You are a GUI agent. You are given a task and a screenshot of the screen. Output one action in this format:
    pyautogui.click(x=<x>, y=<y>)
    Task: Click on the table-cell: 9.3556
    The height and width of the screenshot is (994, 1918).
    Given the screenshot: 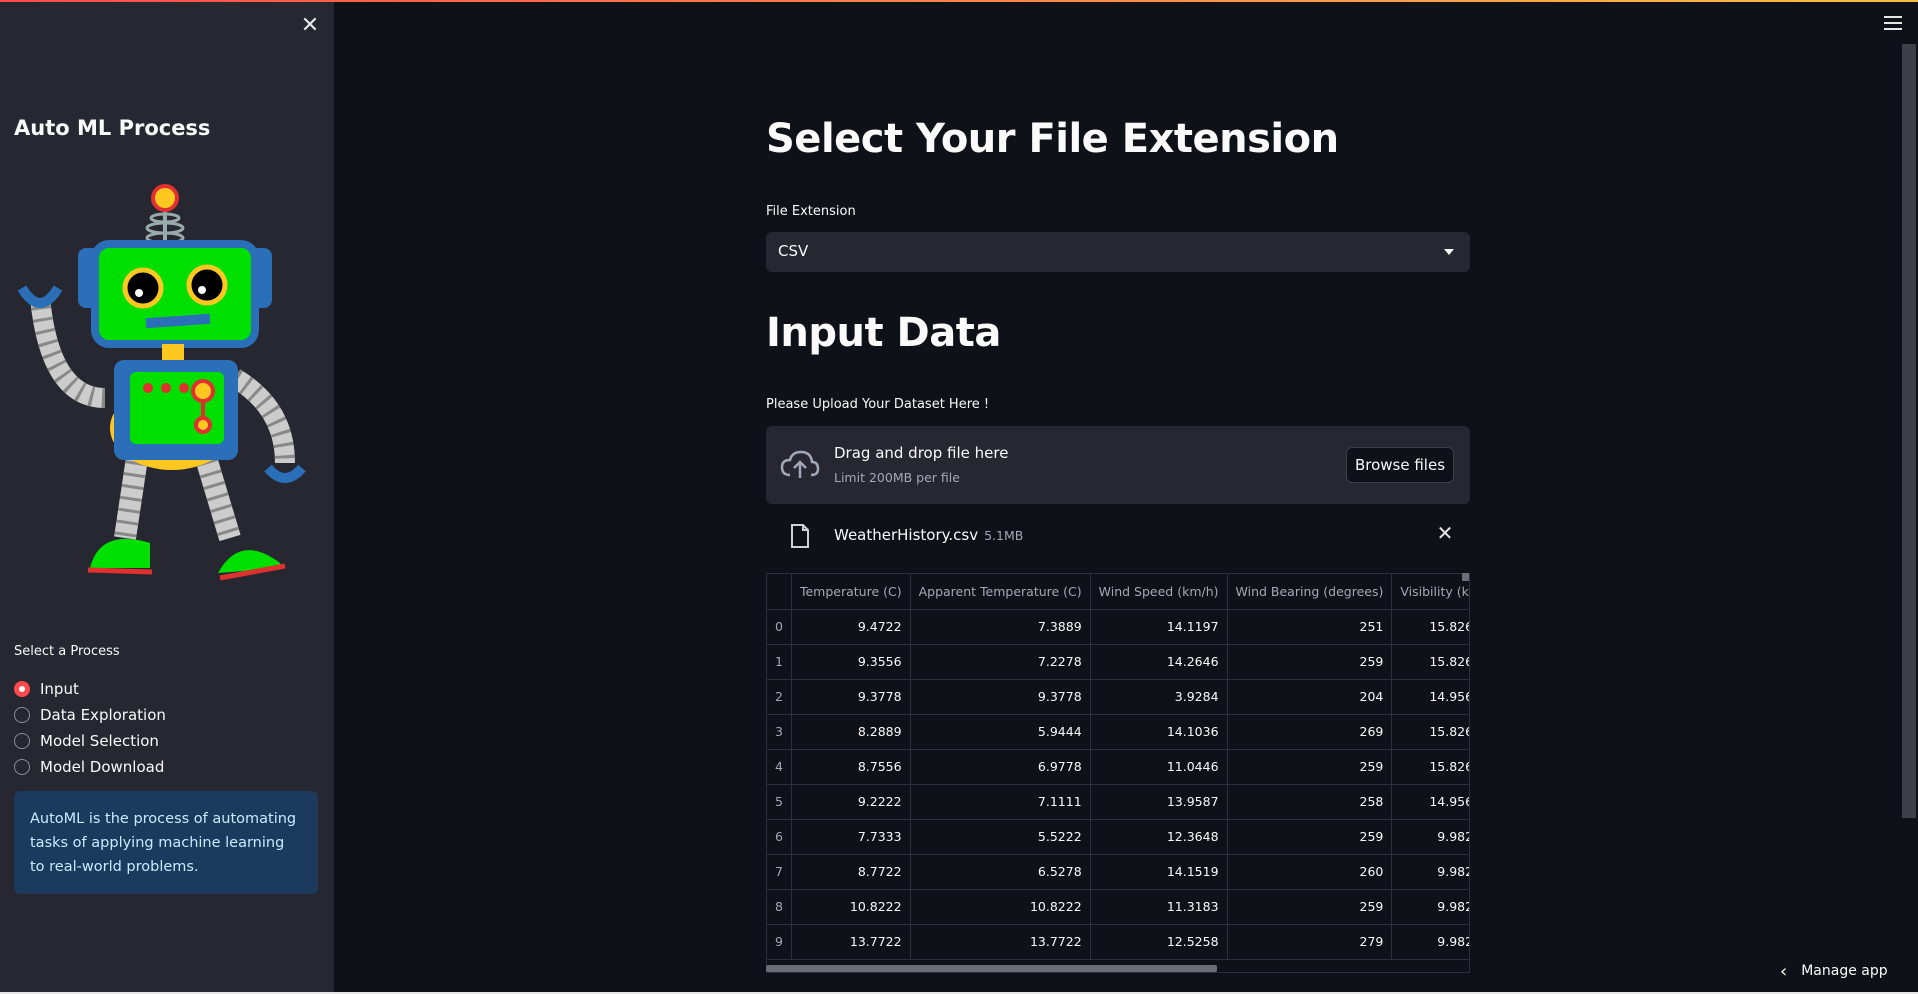 What is the action you would take?
    pyautogui.click(x=851, y=662)
    